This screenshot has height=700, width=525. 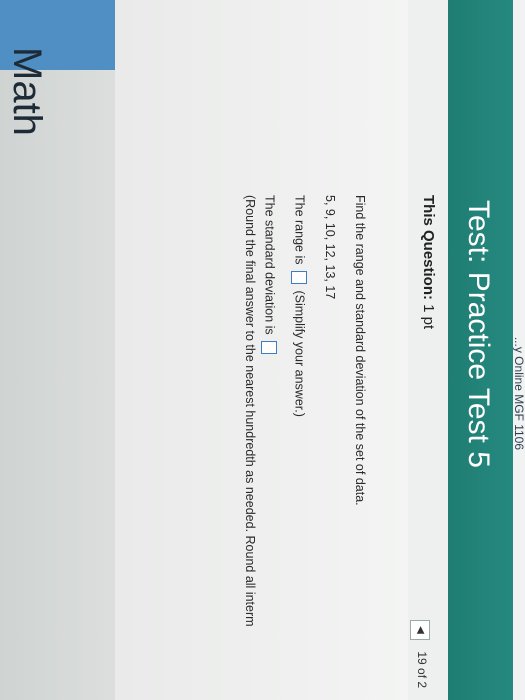 I want to click on question-label: This Question: 1 pt, so click(x=428, y=262).